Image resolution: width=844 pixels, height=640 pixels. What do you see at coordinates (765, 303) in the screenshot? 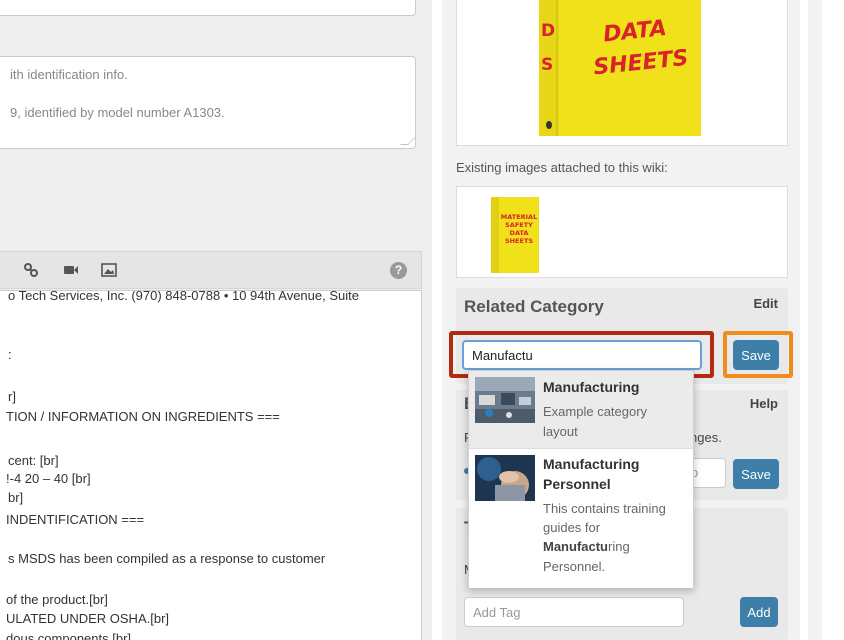
I see `edit-link: Edit` at bounding box center [765, 303].